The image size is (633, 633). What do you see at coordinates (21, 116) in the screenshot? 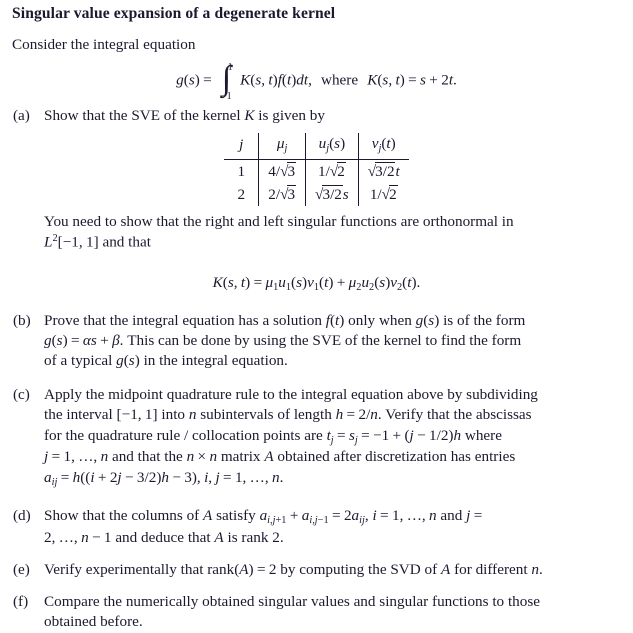
I see `item-marker-a: (a)` at bounding box center [21, 116].